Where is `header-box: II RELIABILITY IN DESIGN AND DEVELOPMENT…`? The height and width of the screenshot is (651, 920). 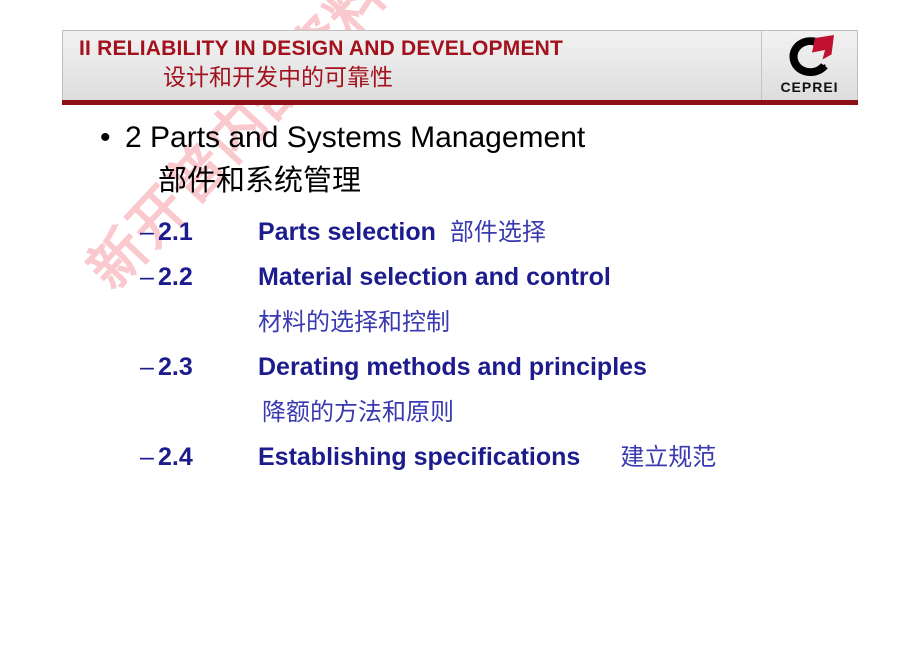
header-box: II RELIABILITY IN DESIGN AND DEVELOPMENT… is located at coordinates (460, 65).